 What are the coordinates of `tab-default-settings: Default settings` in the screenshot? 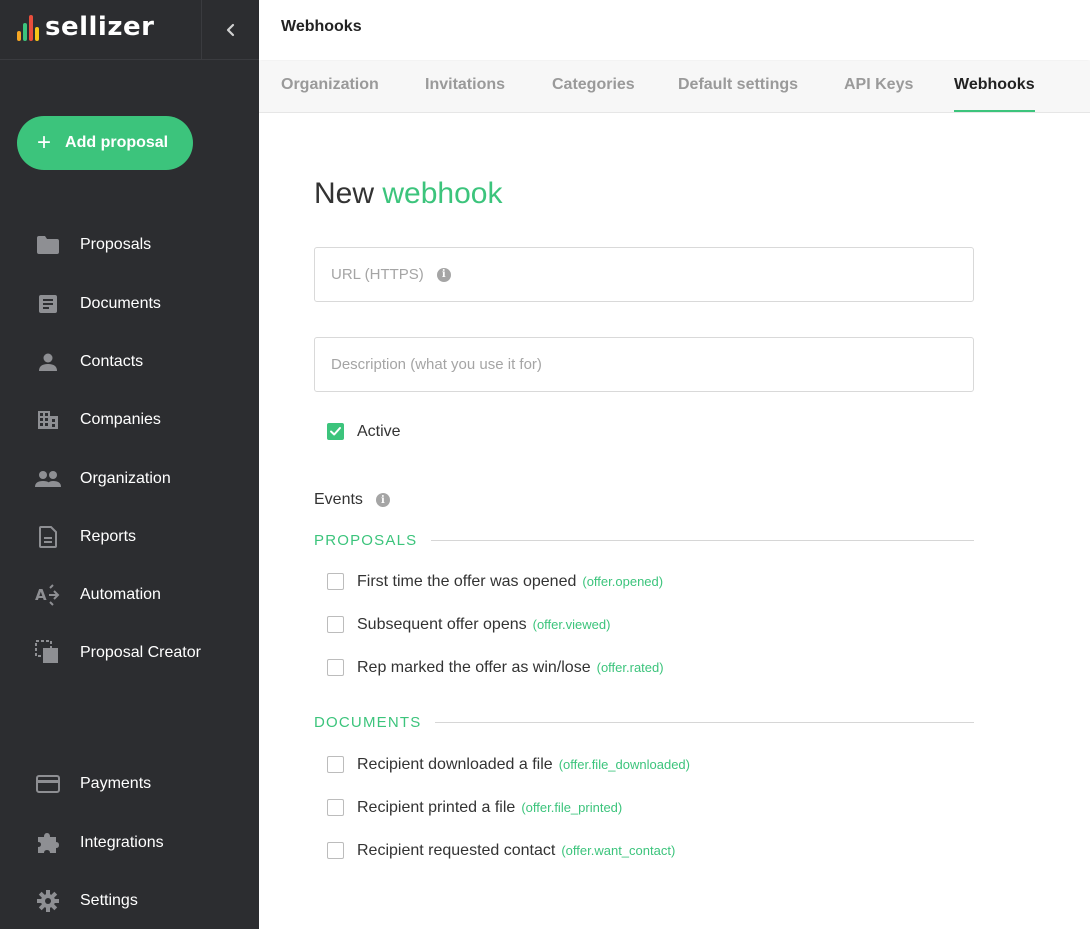 It's located at (738, 94).